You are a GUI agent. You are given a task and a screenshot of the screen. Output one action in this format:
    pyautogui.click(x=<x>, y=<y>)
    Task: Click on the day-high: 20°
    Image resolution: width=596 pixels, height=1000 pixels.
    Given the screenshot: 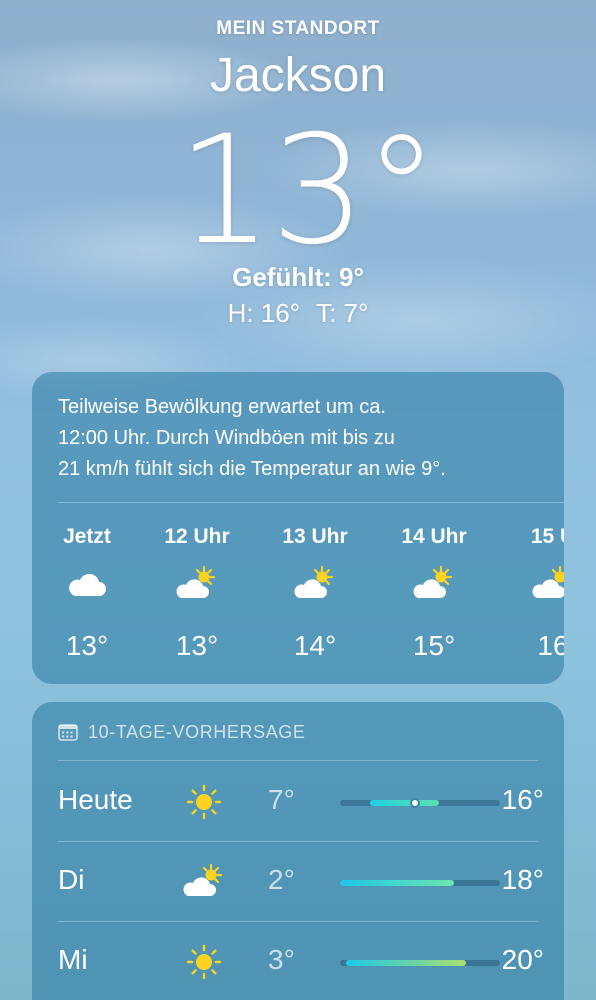 What is the action you would take?
    pyautogui.click(x=522, y=959)
    